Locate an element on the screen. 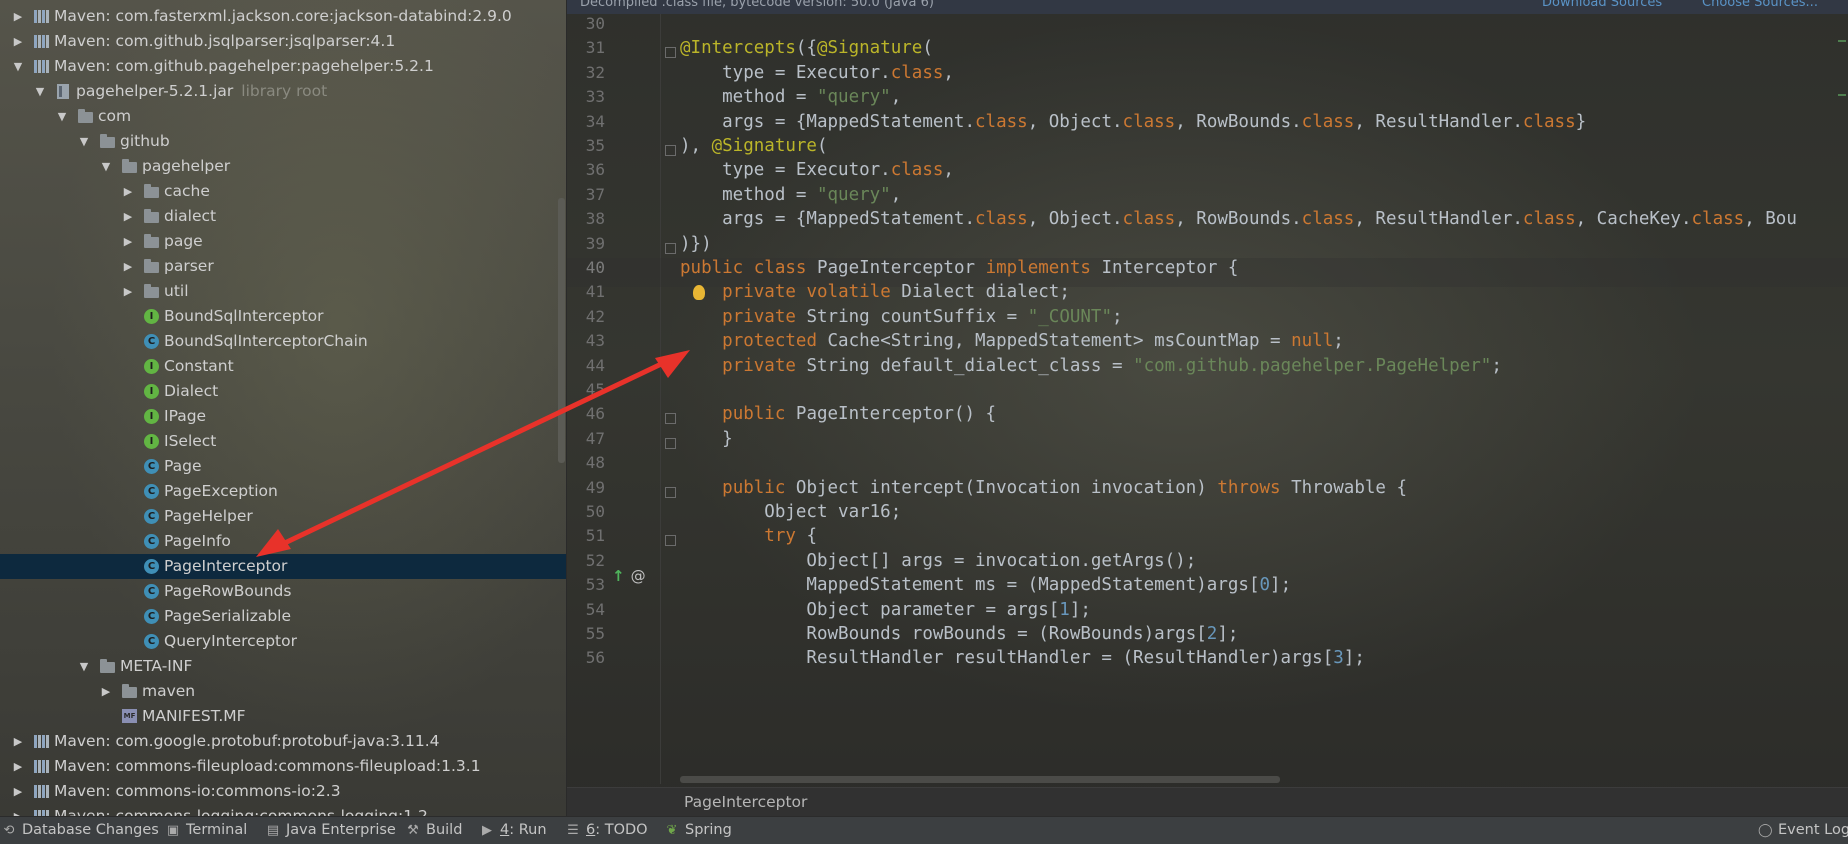 This screenshot has width=1848, height=844. annotation-arrow is located at coordinates (473, 453).